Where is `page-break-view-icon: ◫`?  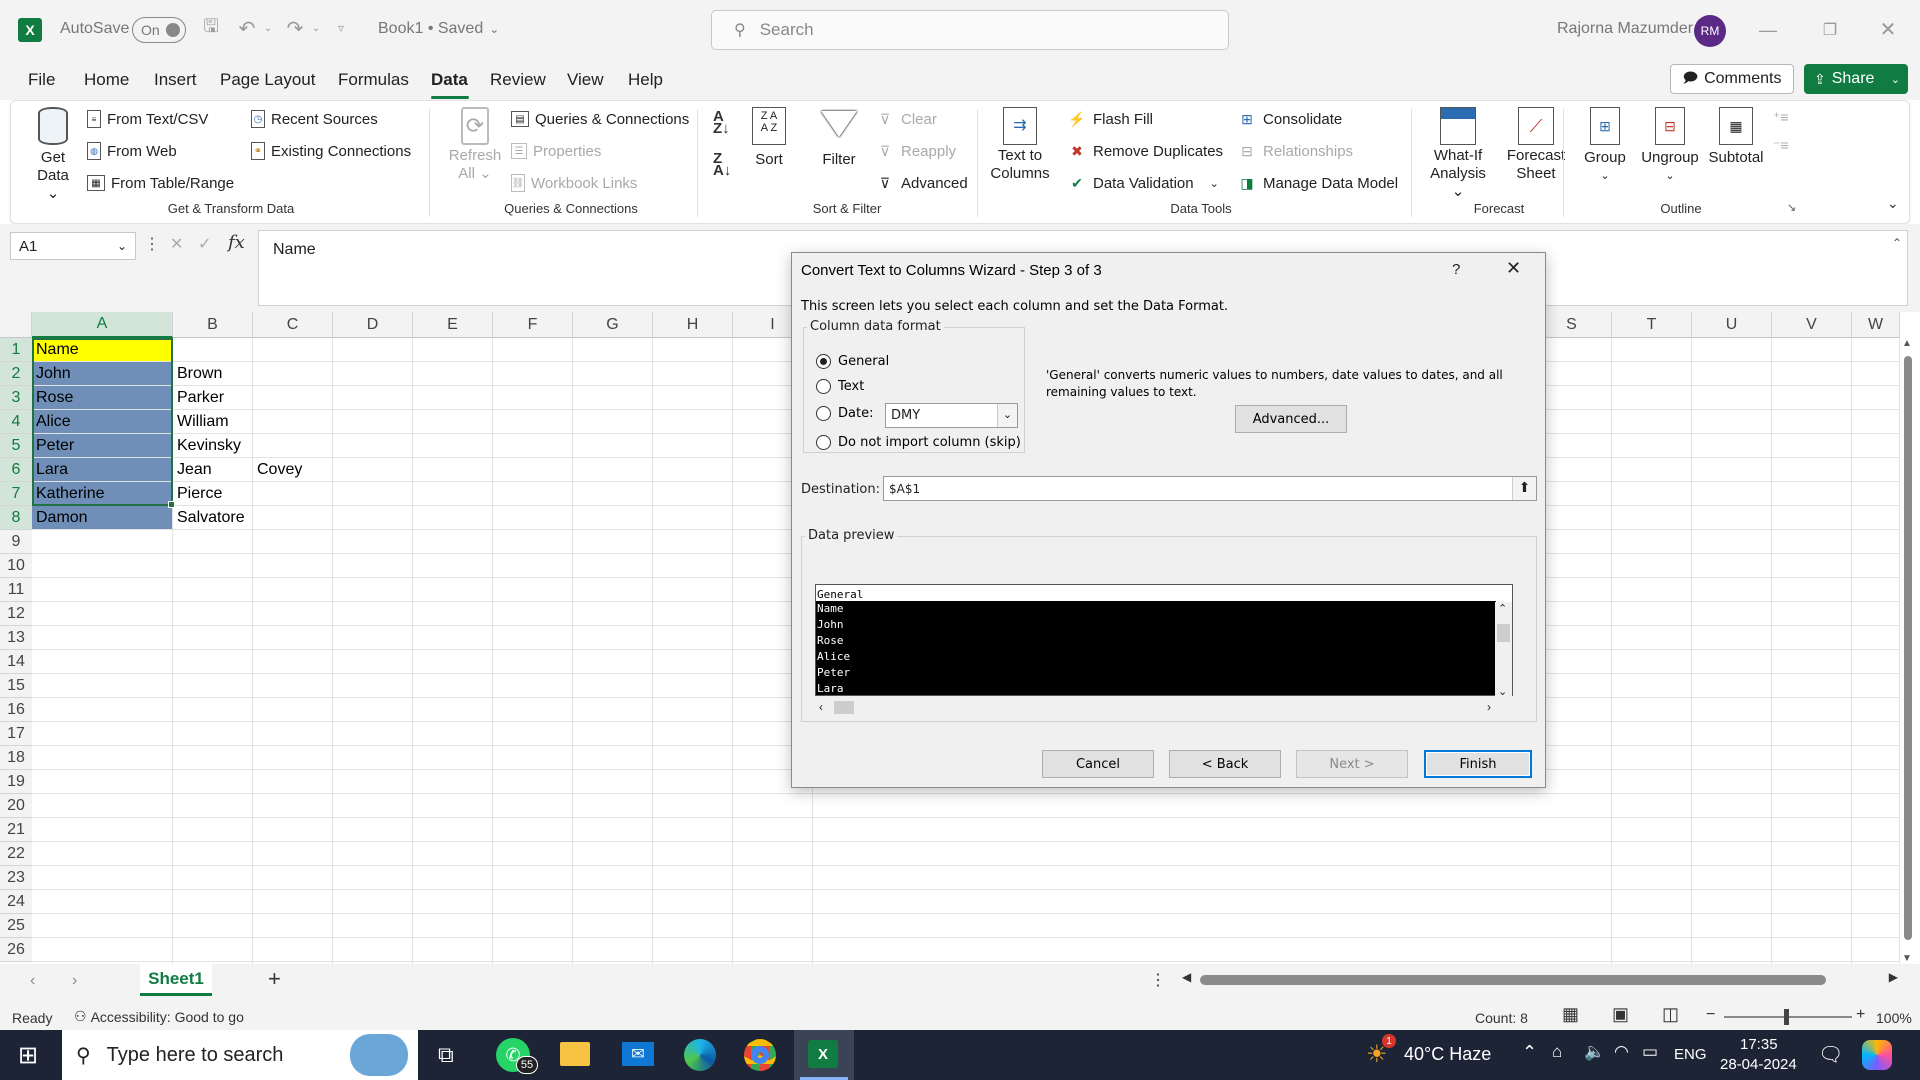 page-break-view-icon: ◫ is located at coordinates (1670, 1014).